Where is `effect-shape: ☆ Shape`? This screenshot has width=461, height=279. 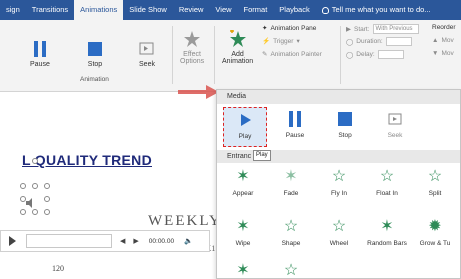
effect-shape: ☆ Shape is located at coordinates (291, 232).